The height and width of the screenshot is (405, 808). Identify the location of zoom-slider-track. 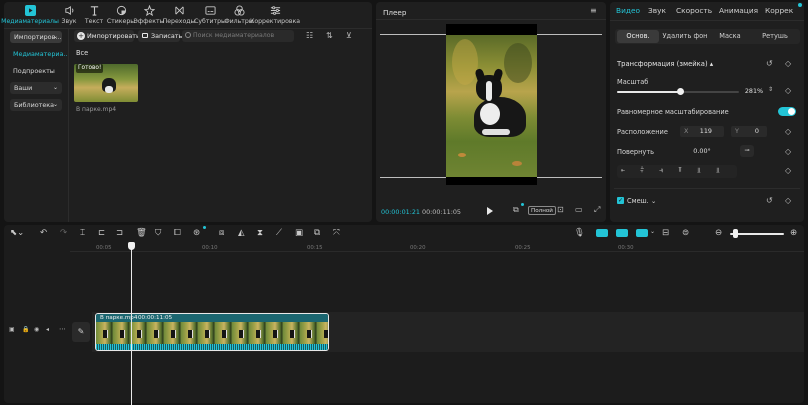
(757, 234).